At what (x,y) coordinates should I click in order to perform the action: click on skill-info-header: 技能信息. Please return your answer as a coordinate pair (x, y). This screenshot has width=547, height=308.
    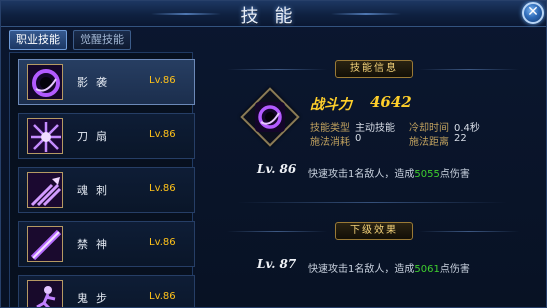
    Looking at the image, I should click on (374, 69).